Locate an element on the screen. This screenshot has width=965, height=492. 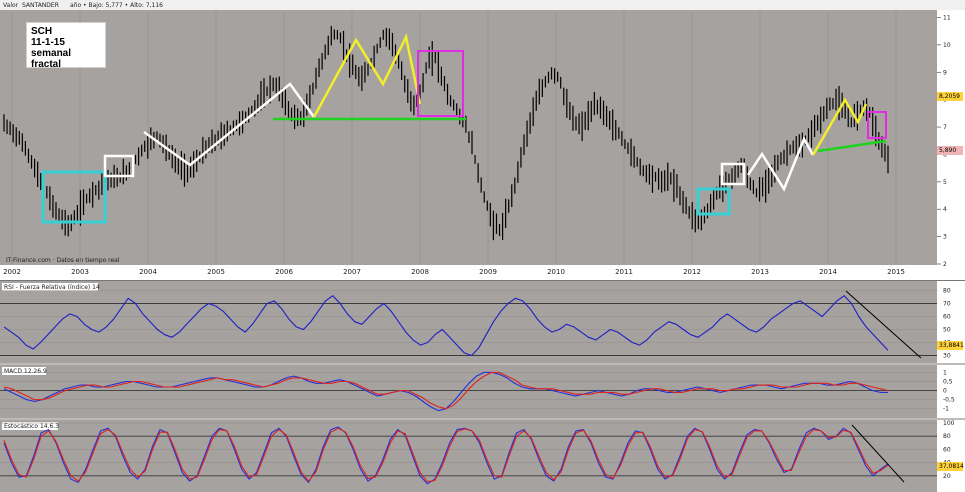
indicator-tick-label: -0,5 is located at coordinates (949, 400).